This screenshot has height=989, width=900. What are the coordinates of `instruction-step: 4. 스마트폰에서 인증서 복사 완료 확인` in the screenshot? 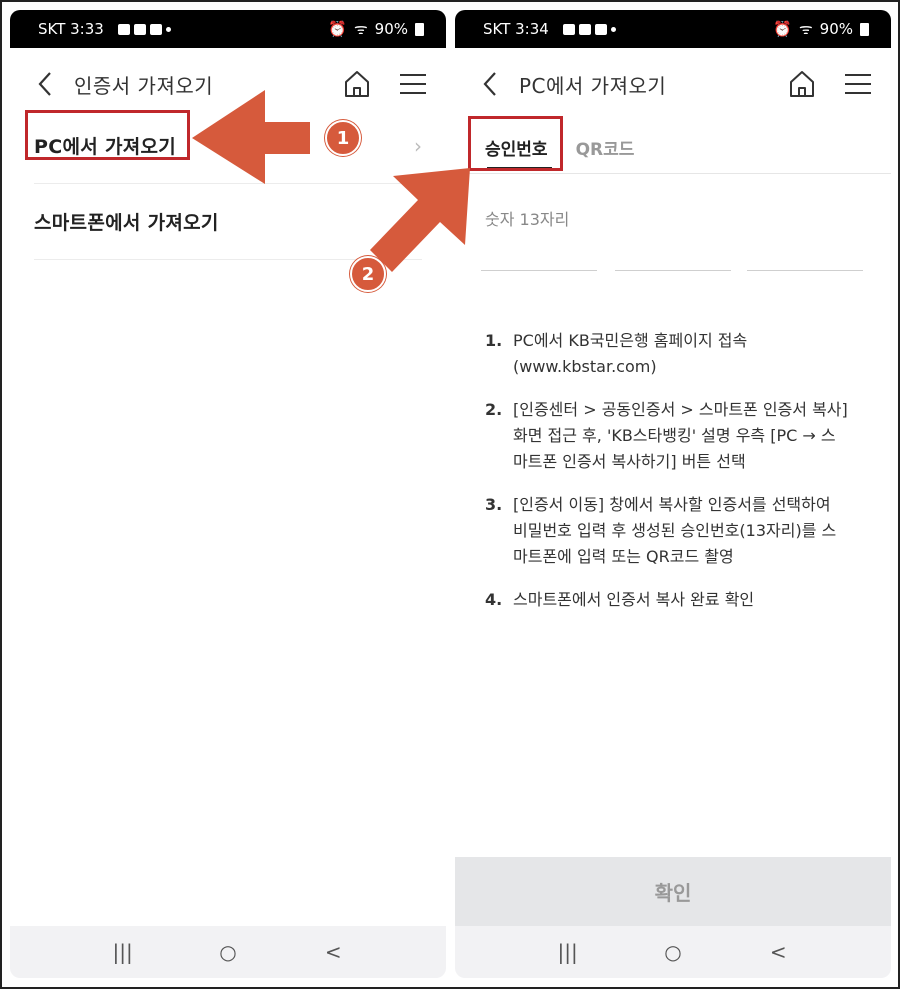 It's located at (678, 600).